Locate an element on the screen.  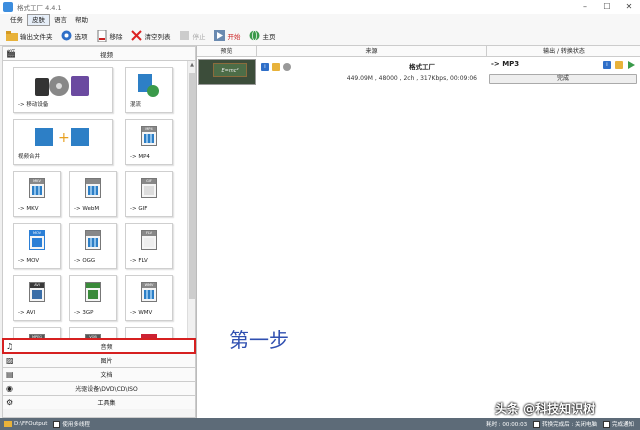
category-disc: ◉ 光驱设备\DVD\CD\ISO is located at coordinates (99, 388).